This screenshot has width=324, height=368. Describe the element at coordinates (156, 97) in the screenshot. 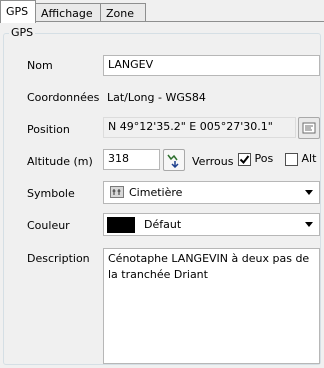

I see `coordonnees-value: Lat/Long - WGS84` at that location.